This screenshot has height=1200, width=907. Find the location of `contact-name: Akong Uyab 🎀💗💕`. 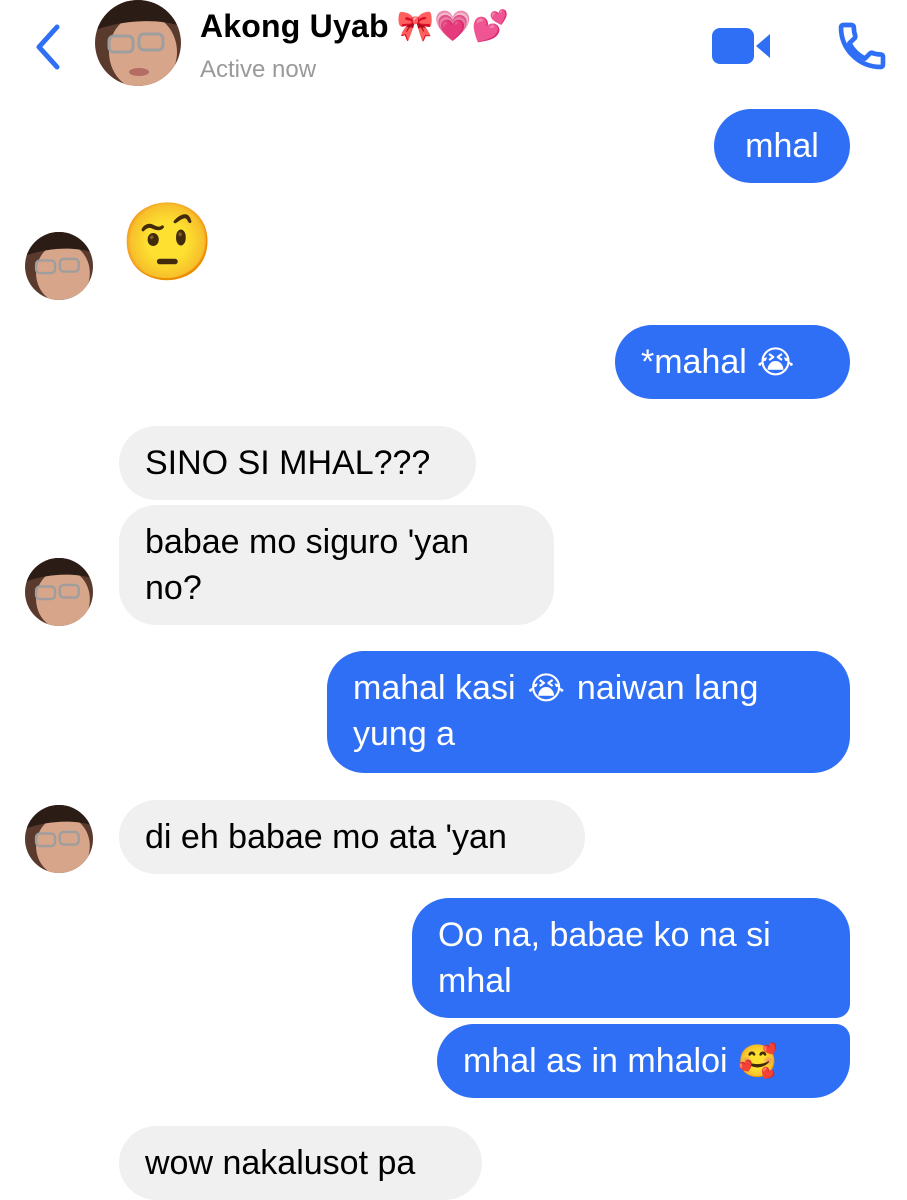

contact-name: Akong Uyab 🎀💗💕 is located at coordinates (354, 26).